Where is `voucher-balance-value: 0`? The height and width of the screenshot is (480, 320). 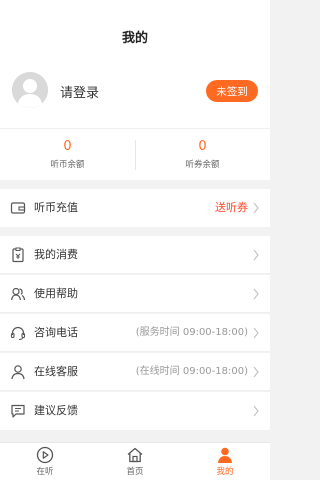 voucher-balance-value: 0 is located at coordinates (202, 146).